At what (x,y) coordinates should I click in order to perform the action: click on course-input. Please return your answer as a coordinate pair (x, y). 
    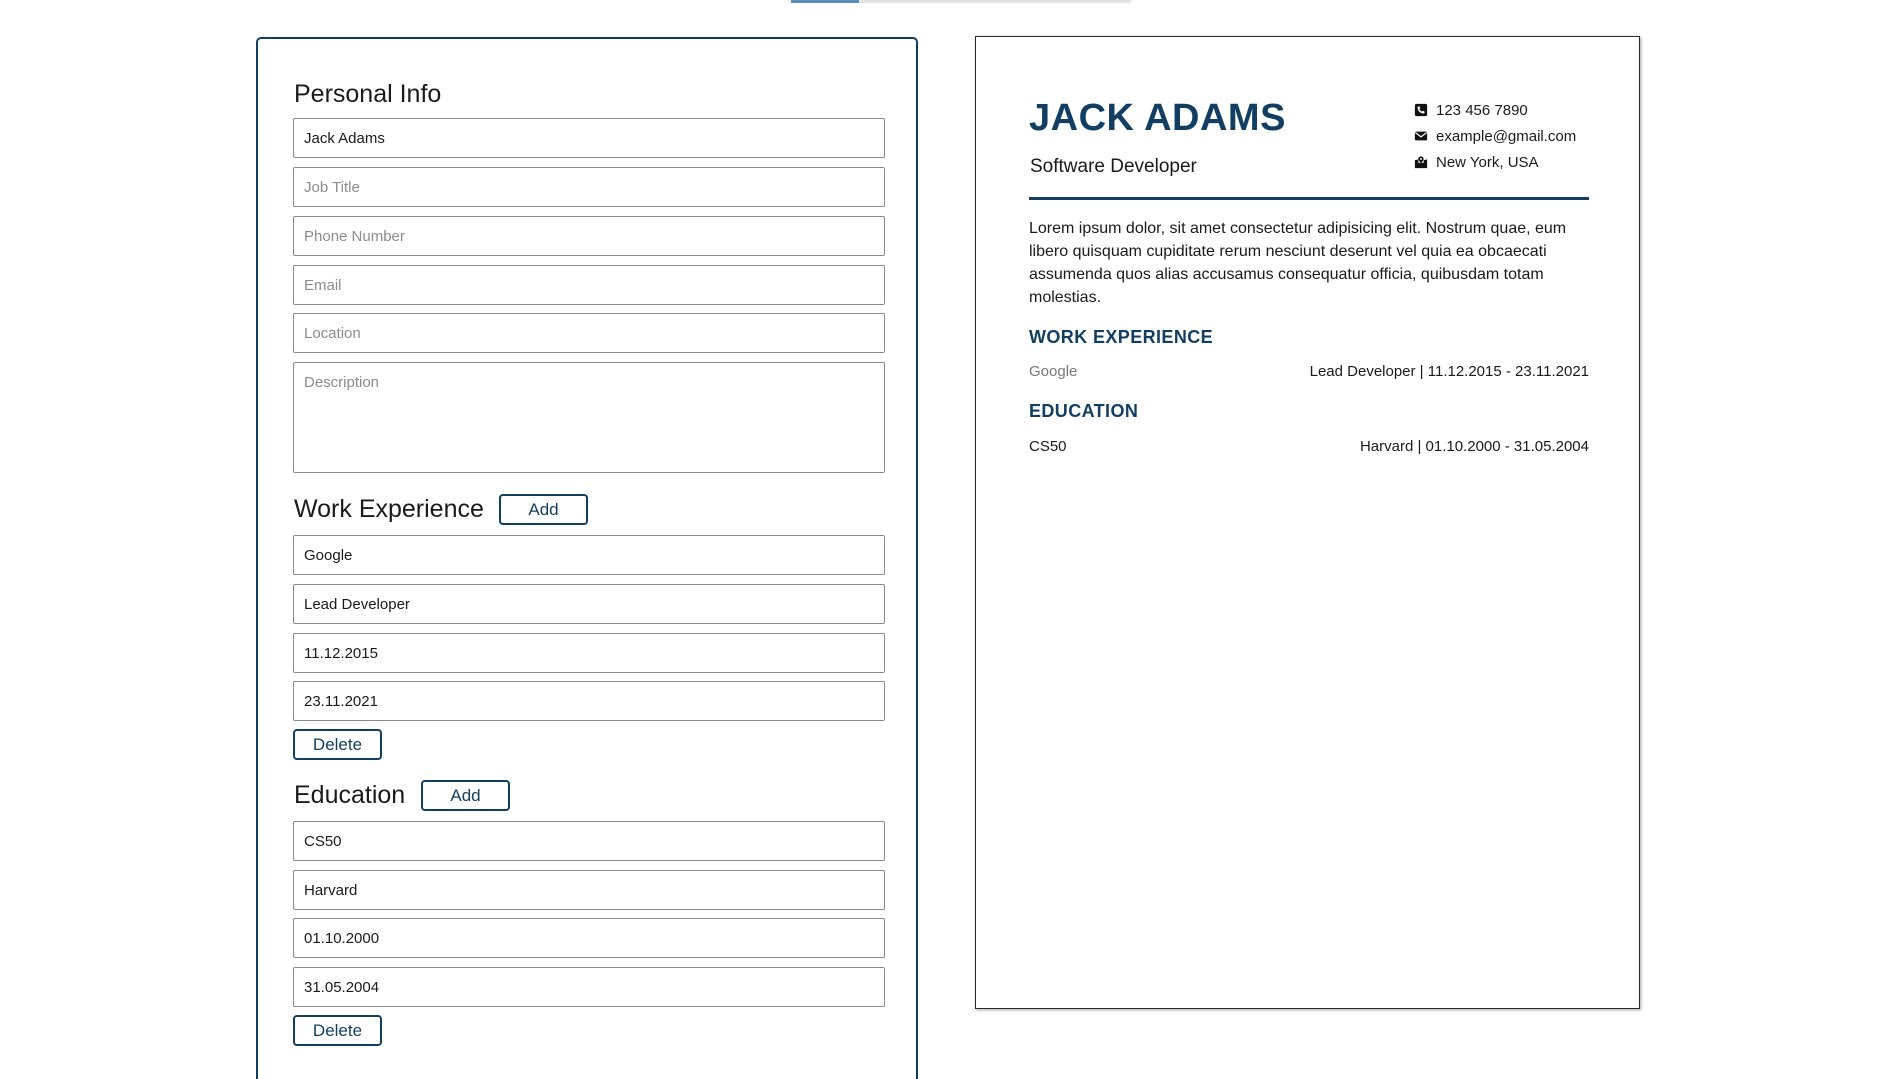
    Looking at the image, I should click on (589, 841).